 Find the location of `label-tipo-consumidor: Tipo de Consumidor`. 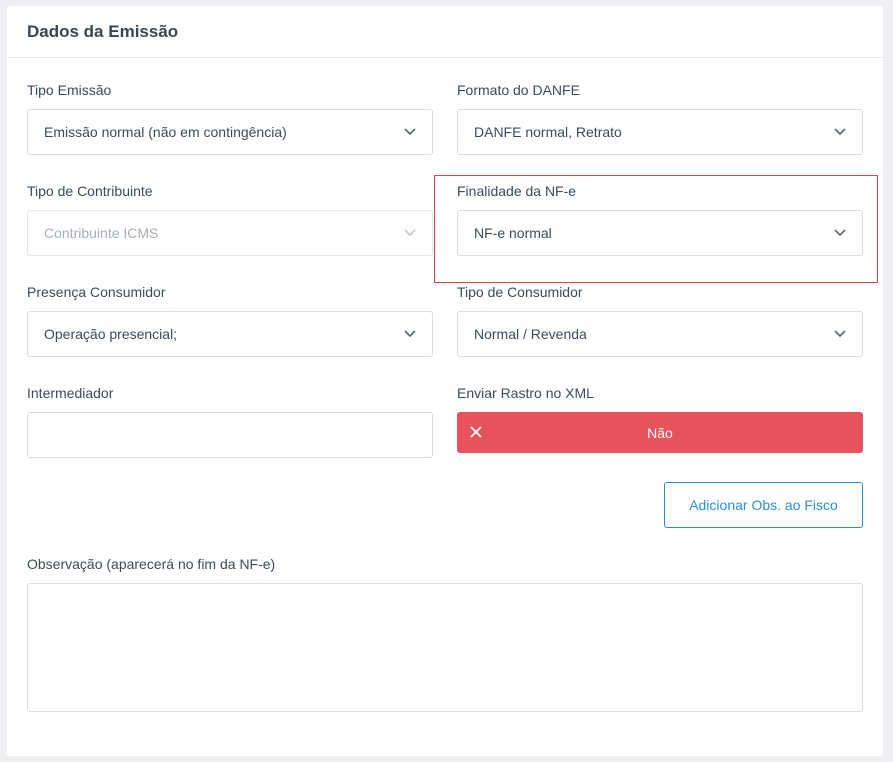

label-tipo-consumidor: Tipo de Consumidor is located at coordinates (520, 292).